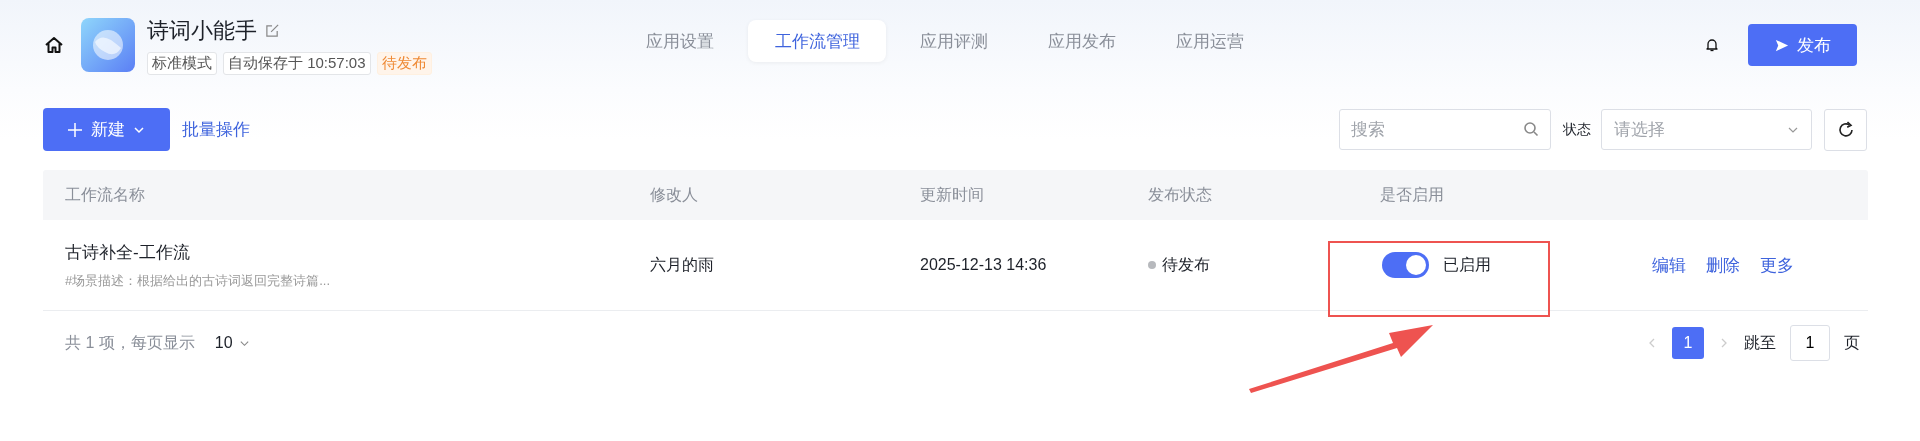 The width and height of the screenshot is (1920, 441). I want to click on nav-tab: 应用运营, so click(1210, 41).